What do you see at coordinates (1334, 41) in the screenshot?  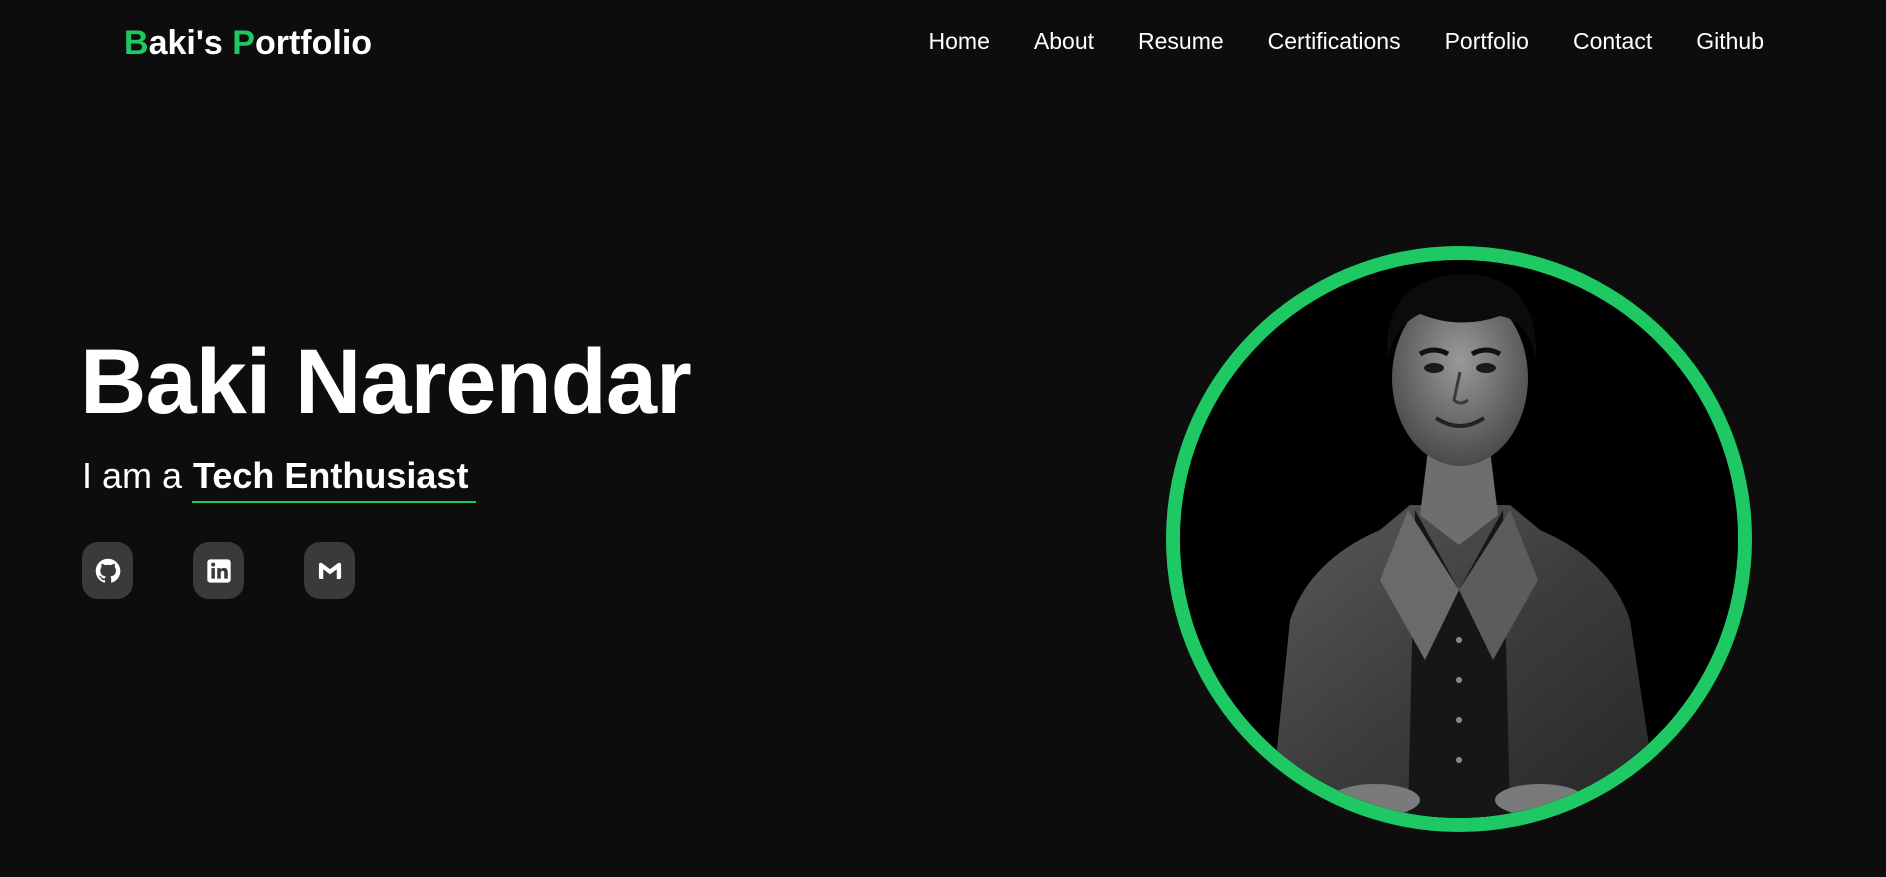 I see `nav-certifications: Certifications` at bounding box center [1334, 41].